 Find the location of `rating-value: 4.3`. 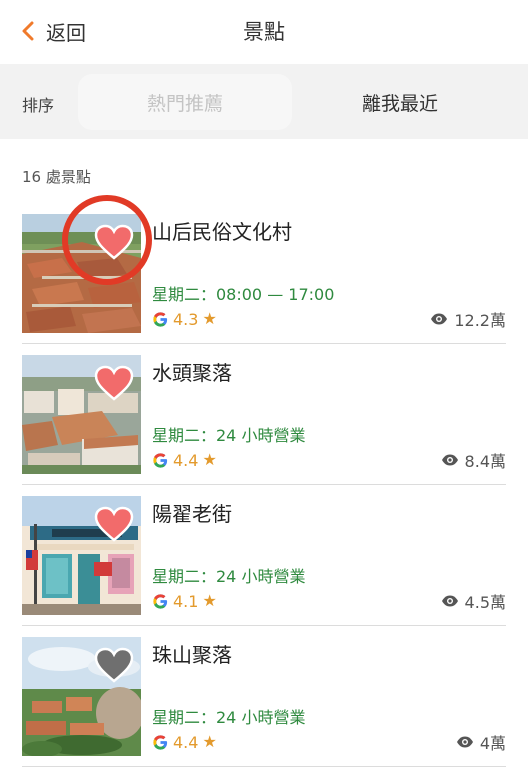

rating-value: 4.3 is located at coordinates (186, 319).